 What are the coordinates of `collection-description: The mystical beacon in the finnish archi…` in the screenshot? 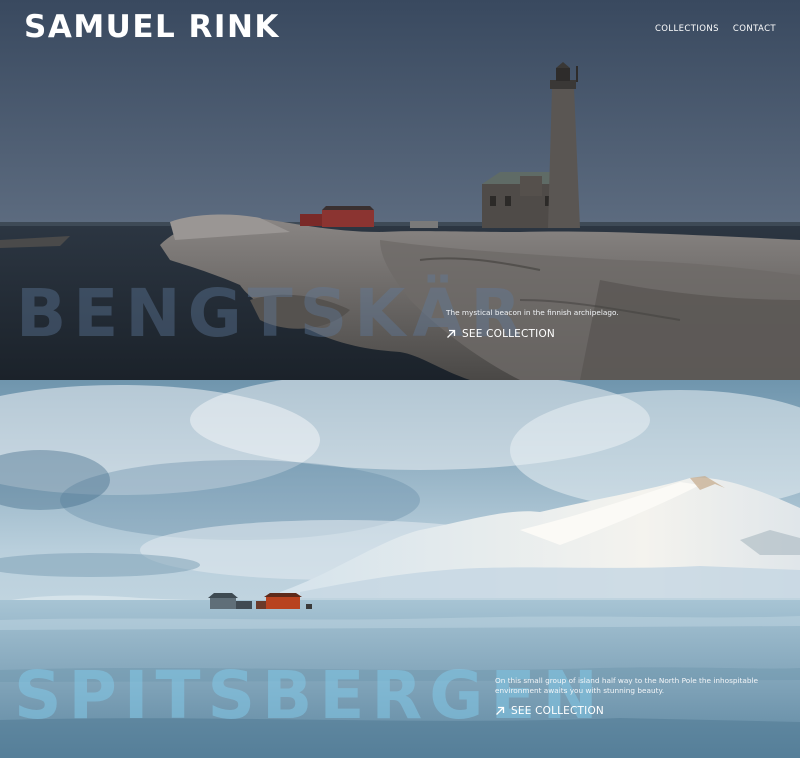 It's located at (532, 312).